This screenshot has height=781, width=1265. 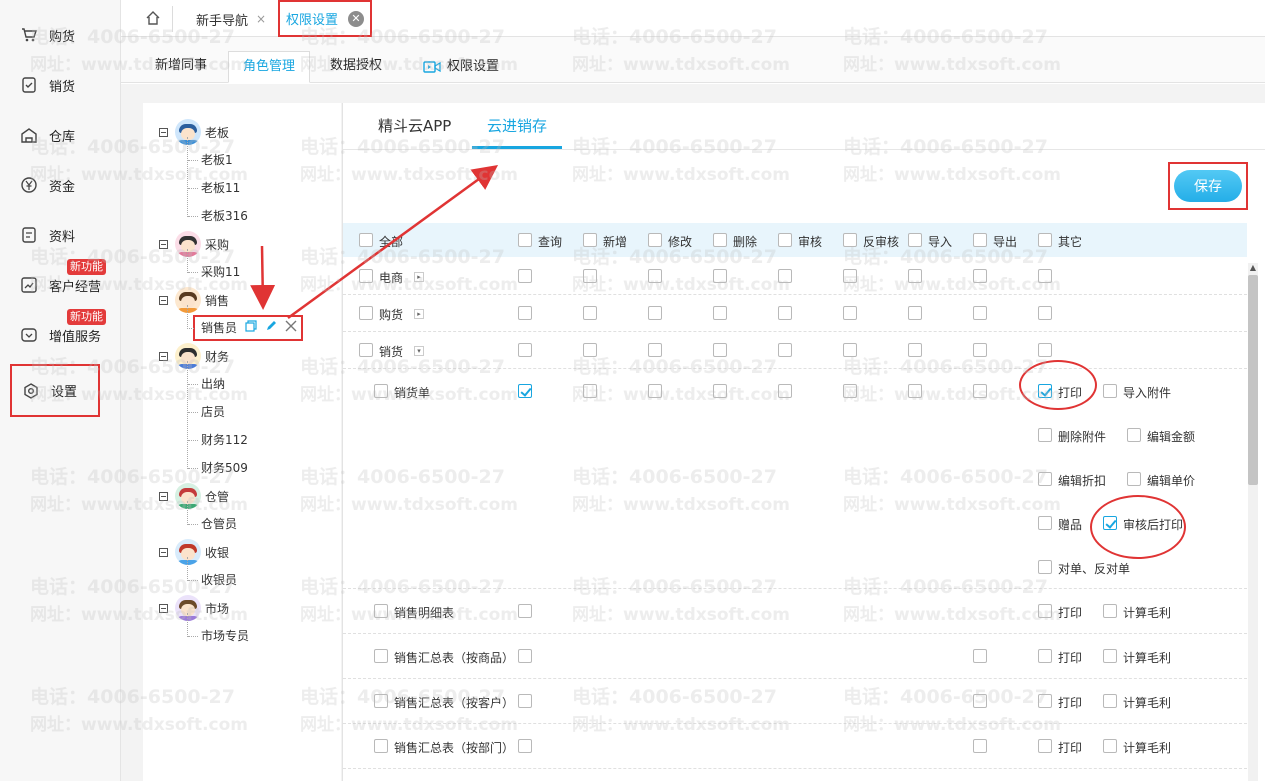 I want to click on close-icon: ×, so click(x=261, y=19).